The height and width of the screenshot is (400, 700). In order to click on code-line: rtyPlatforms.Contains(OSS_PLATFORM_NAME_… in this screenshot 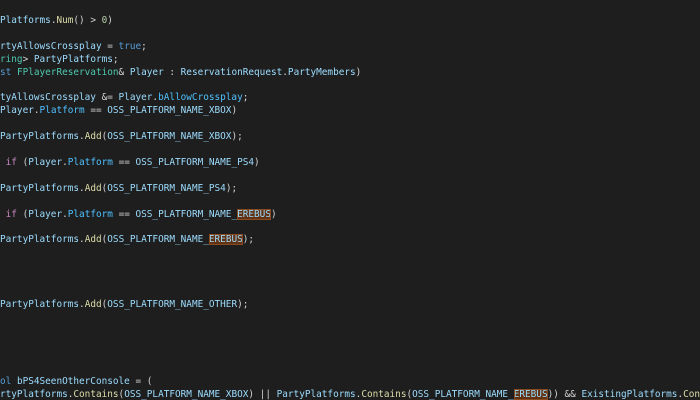, I will do `click(350, 394)`.